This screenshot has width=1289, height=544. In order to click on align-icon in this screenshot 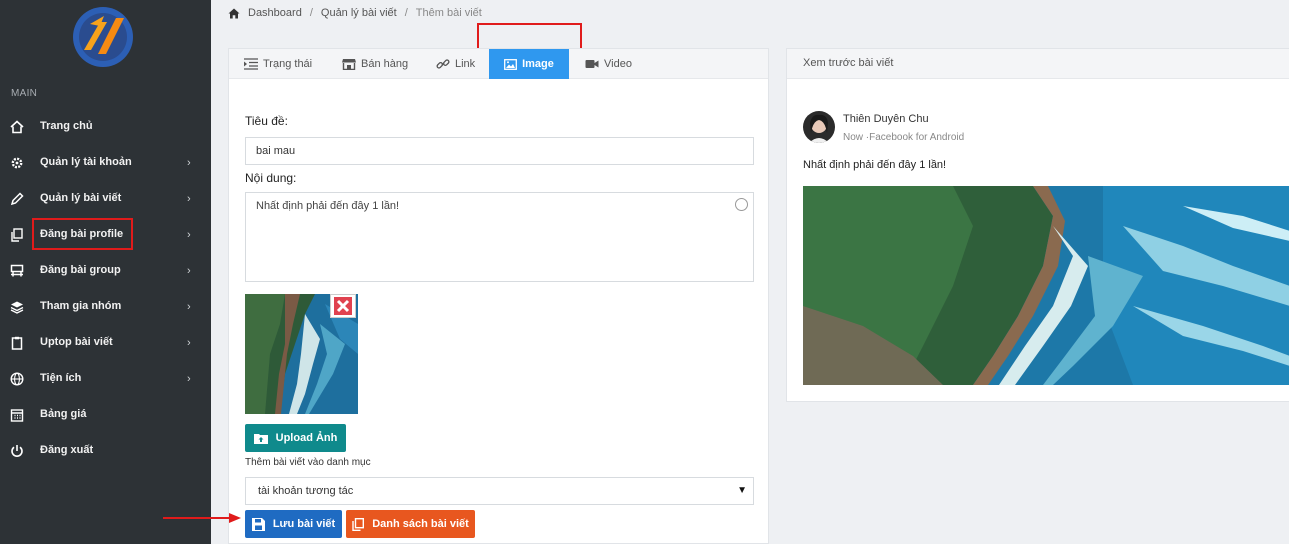, I will do `click(251, 64)`.